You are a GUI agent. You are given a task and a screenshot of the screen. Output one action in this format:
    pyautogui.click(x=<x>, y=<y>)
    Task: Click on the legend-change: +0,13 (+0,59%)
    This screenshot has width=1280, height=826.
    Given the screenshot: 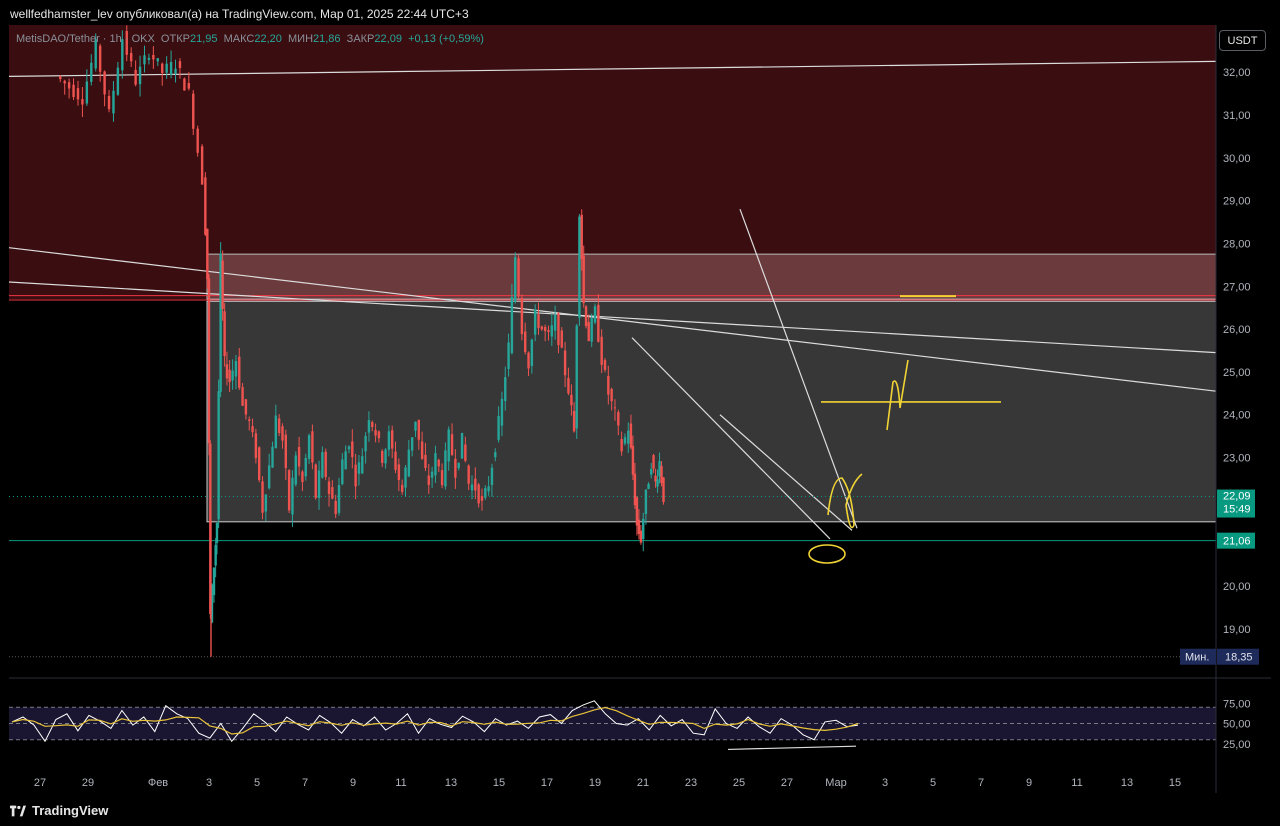 What is the action you would take?
    pyautogui.click(x=446, y=39)
    